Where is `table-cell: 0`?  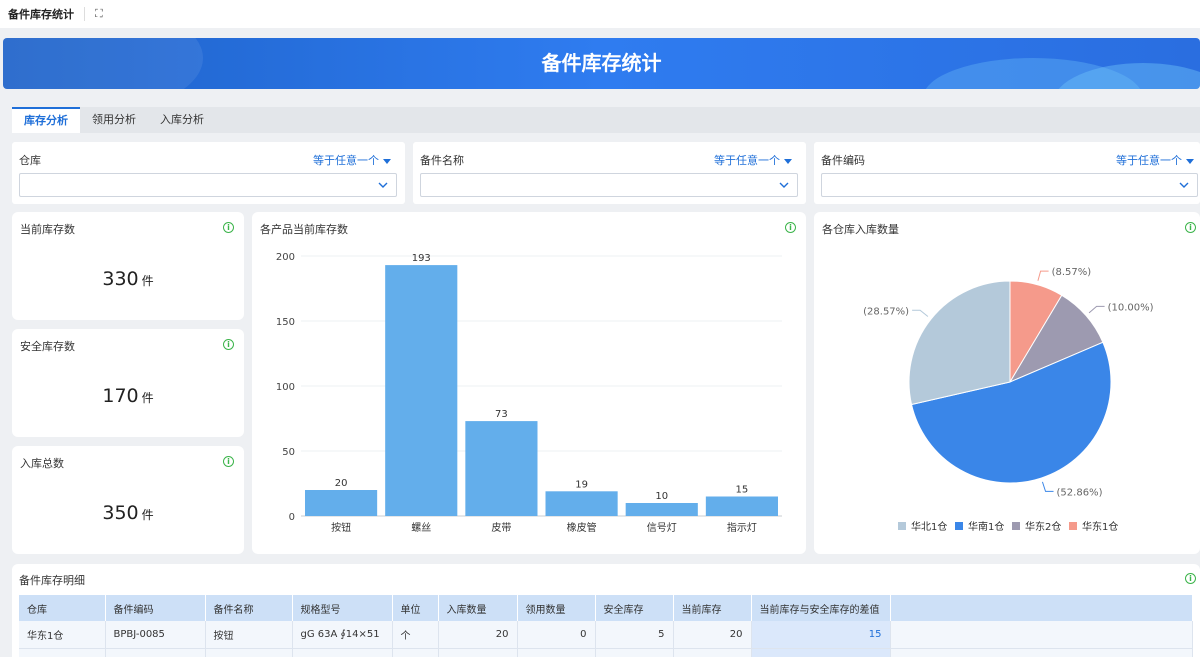 table-cell: 0 is located at coordinates (556, 635).